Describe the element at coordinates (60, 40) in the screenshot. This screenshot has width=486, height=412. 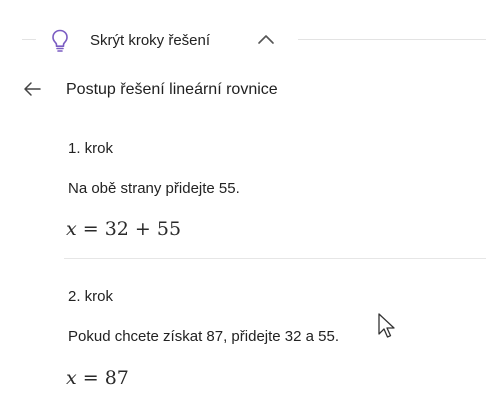
I see `lightbulb-icon` at that location.